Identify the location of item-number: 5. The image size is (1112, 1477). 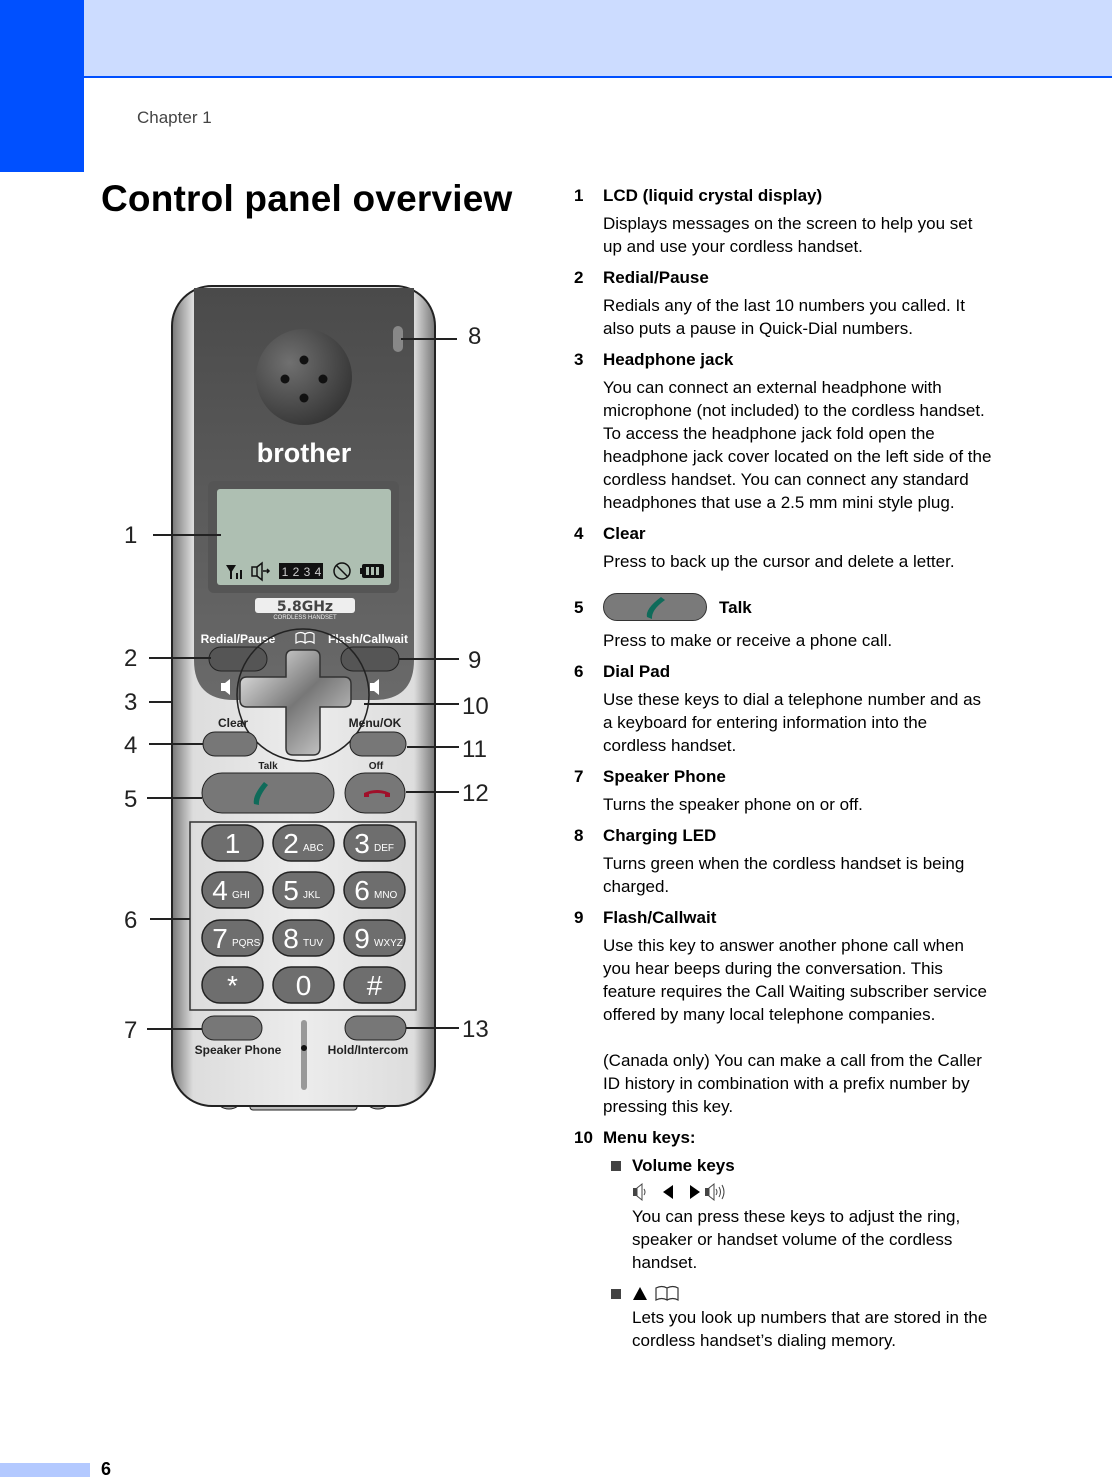
(579, 607).